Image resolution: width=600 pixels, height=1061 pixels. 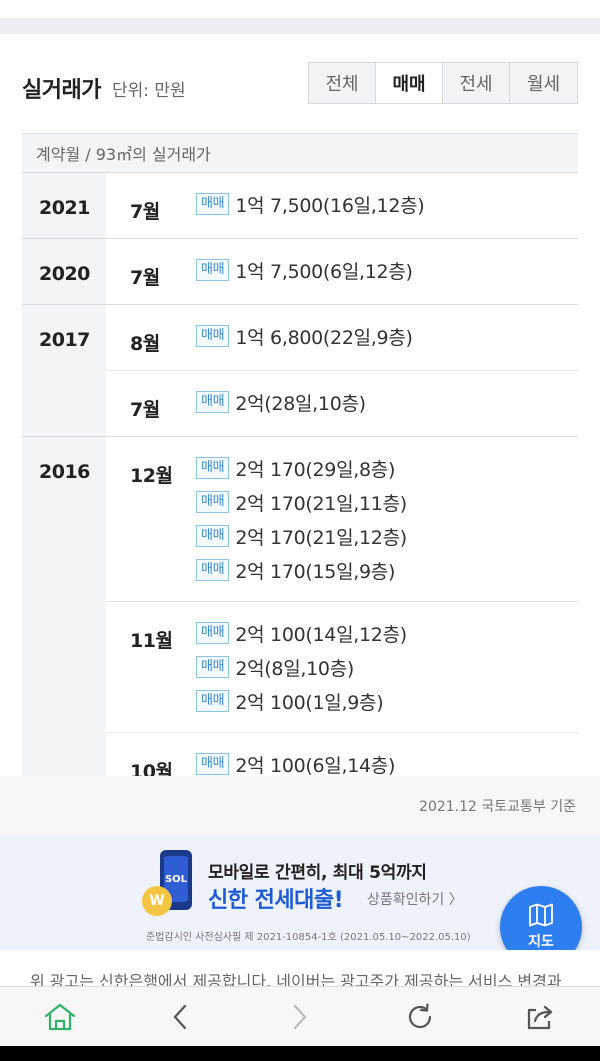 I want to click on tab-monthly-rent: 월세, so click(x=543, y=83).